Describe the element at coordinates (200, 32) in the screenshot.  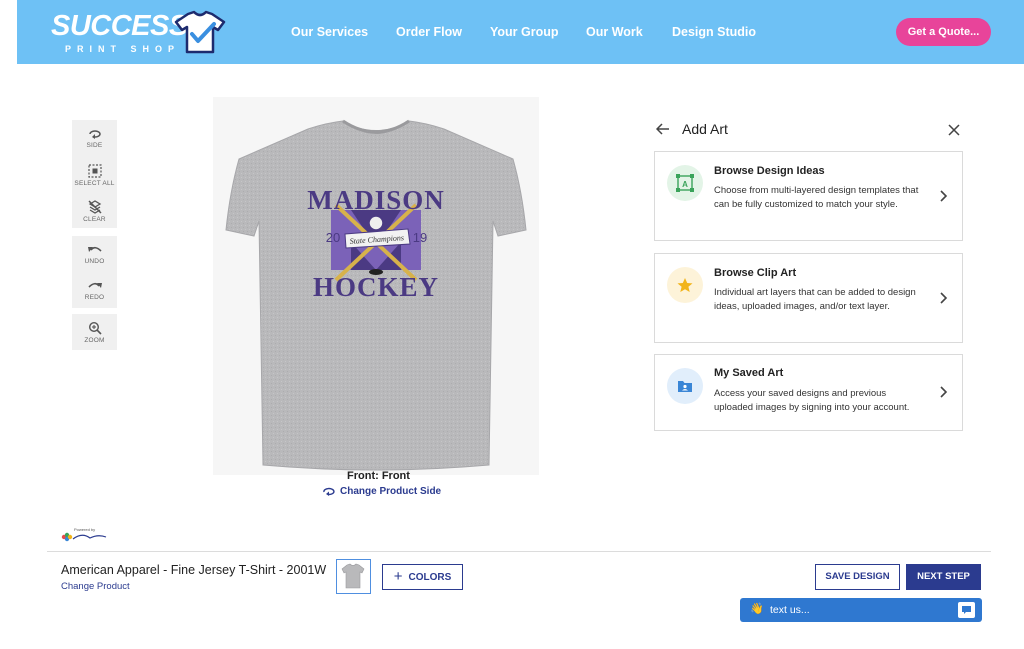
I see `logo-shirt-icon` at that location.